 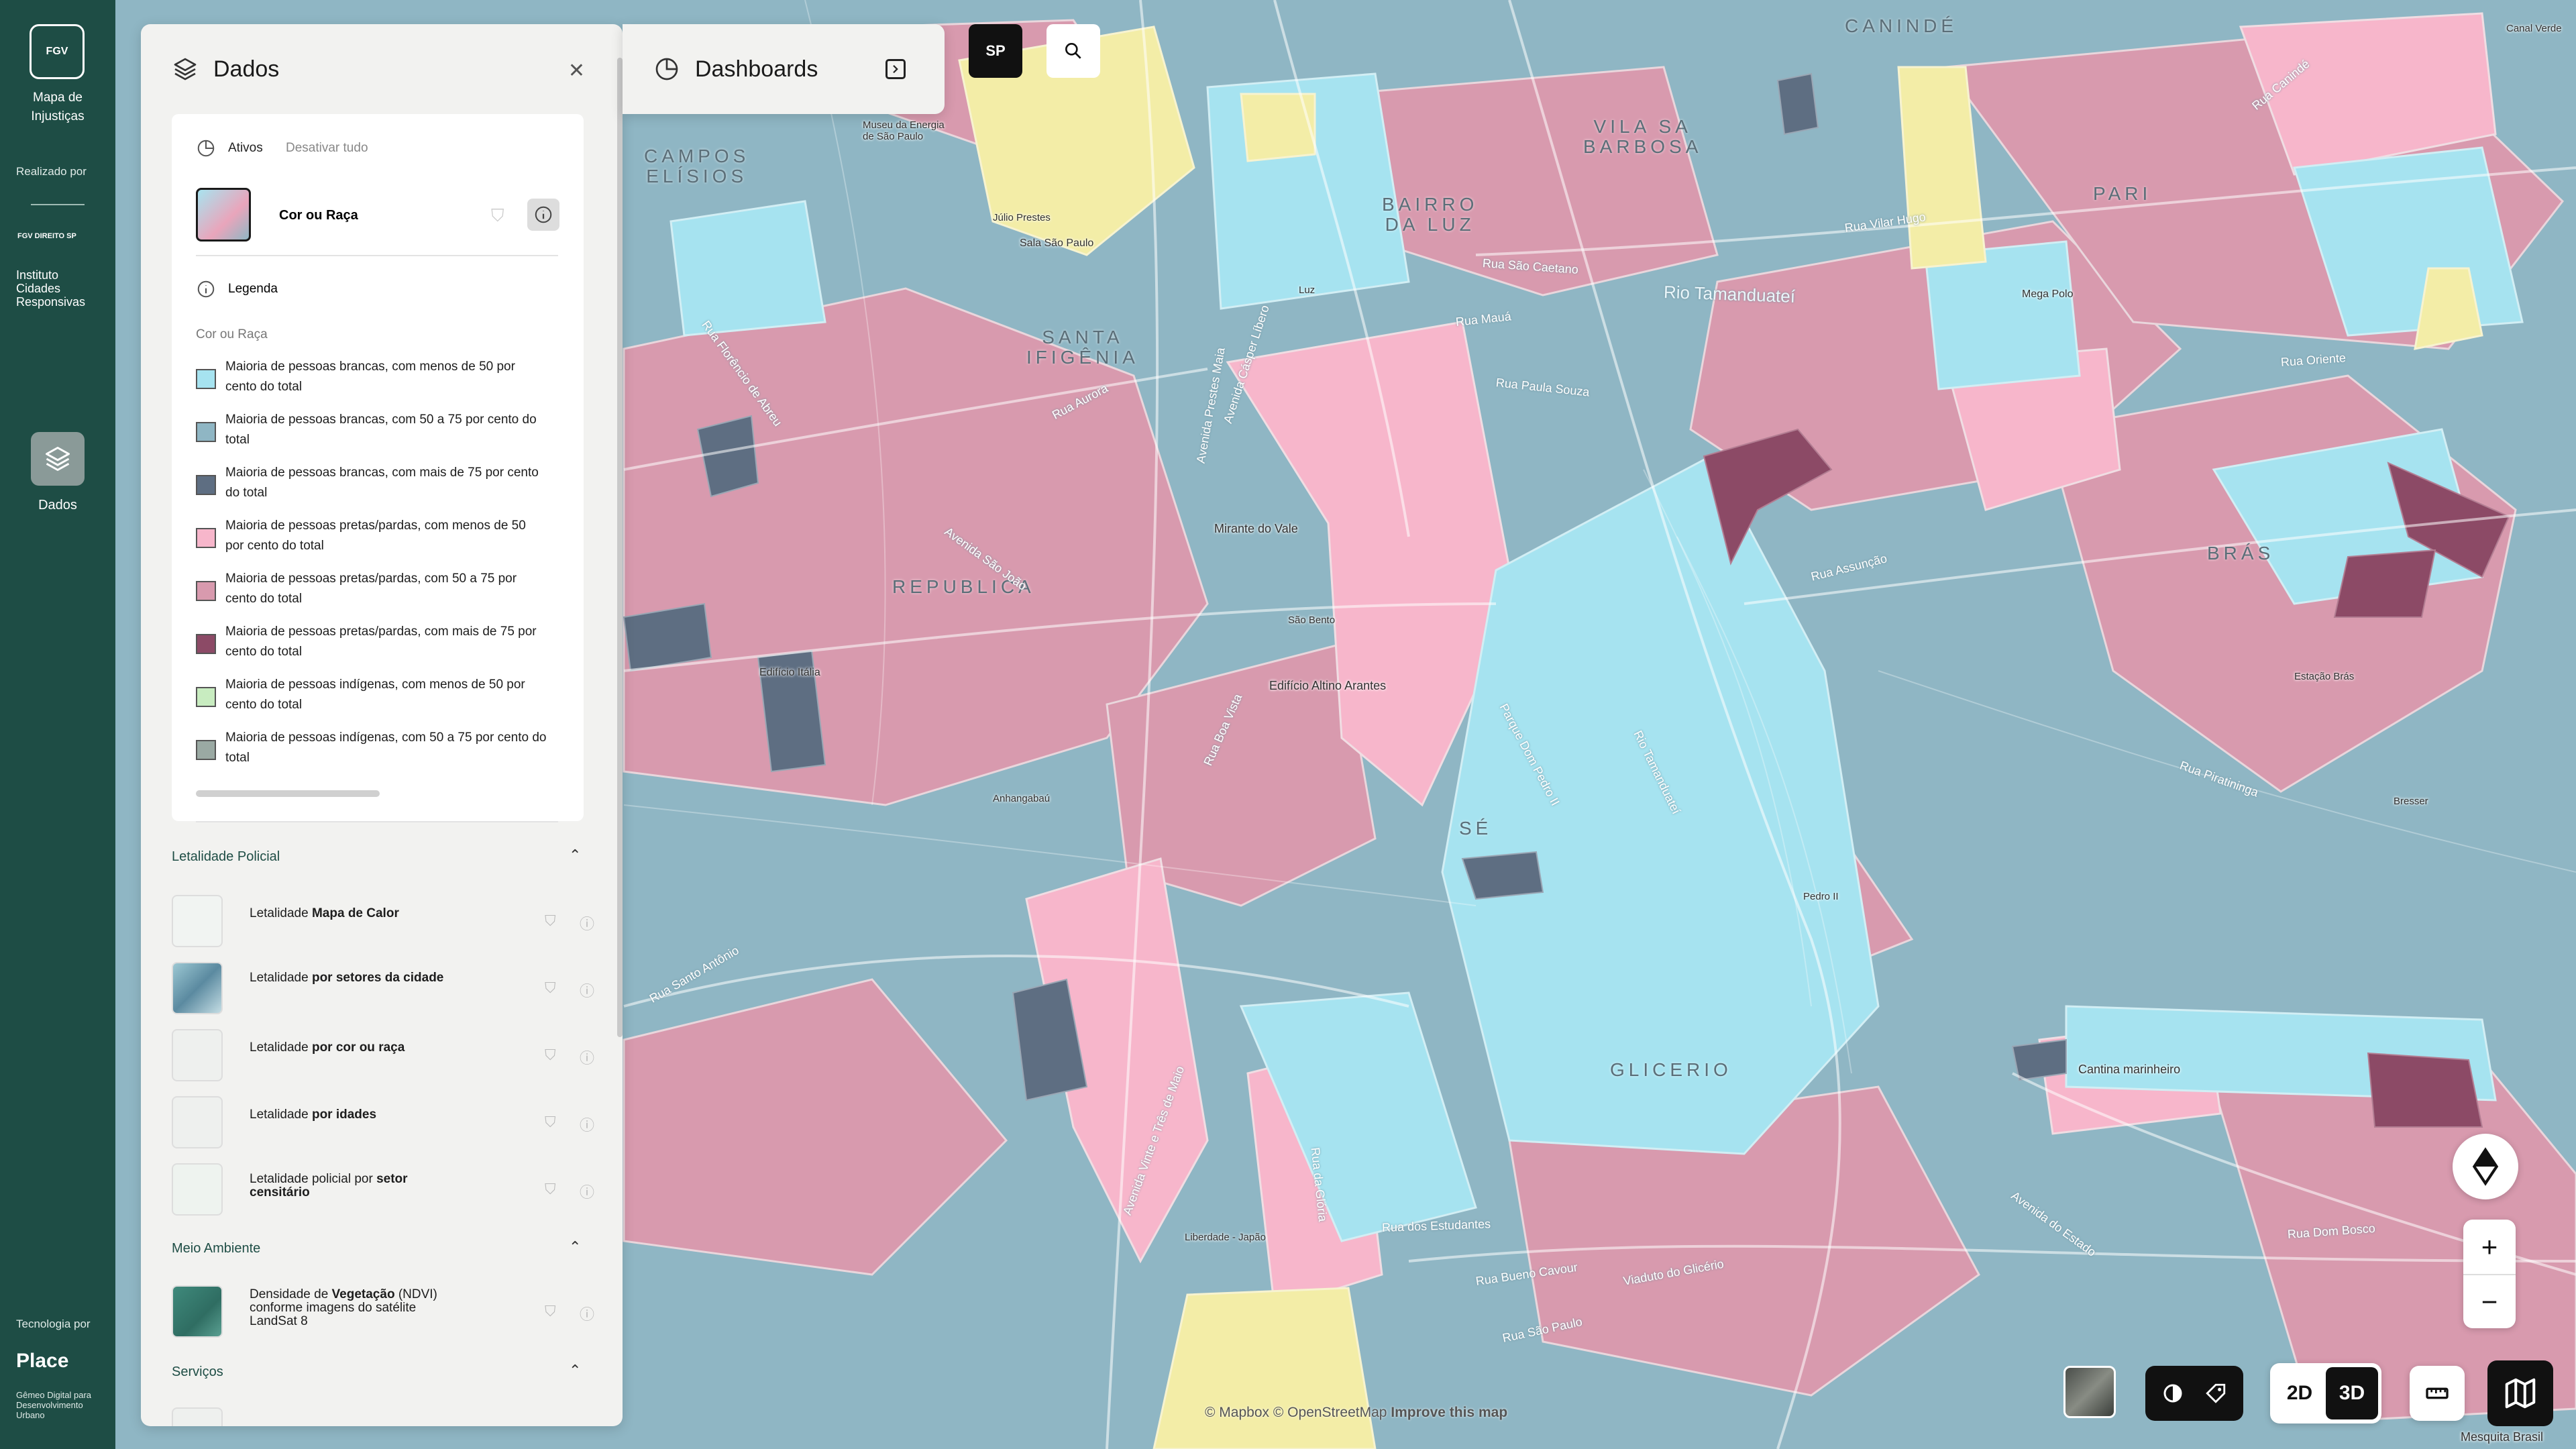 What do you see at coordinates (1821, 896) in the screenshot?
I see `poi-label: Pedro II` at bounding box center [1821, 896].